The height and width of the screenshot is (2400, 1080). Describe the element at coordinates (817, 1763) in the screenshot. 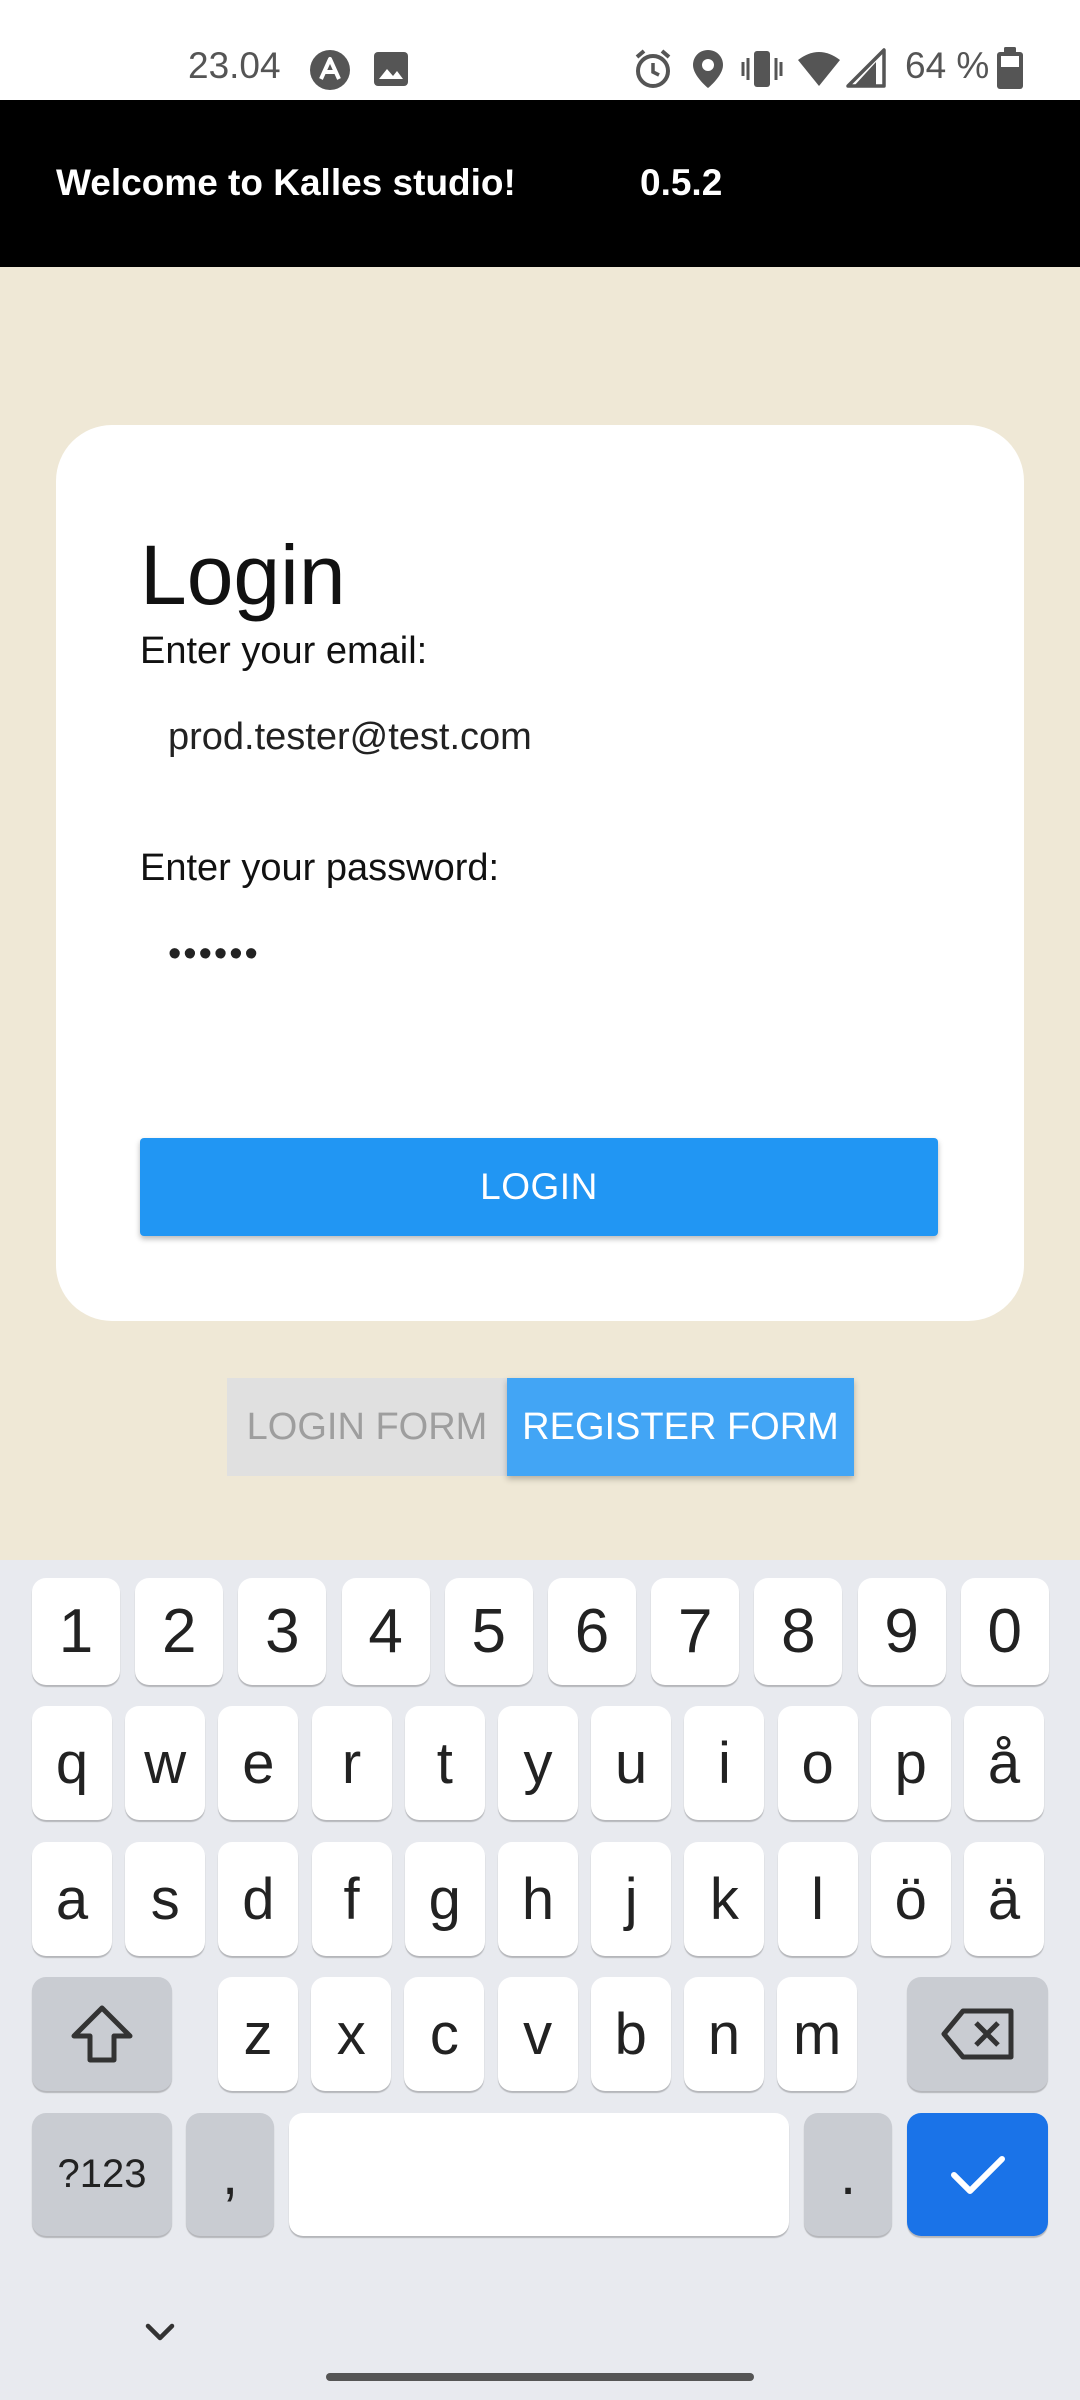

I see `key-o: o` at that location.